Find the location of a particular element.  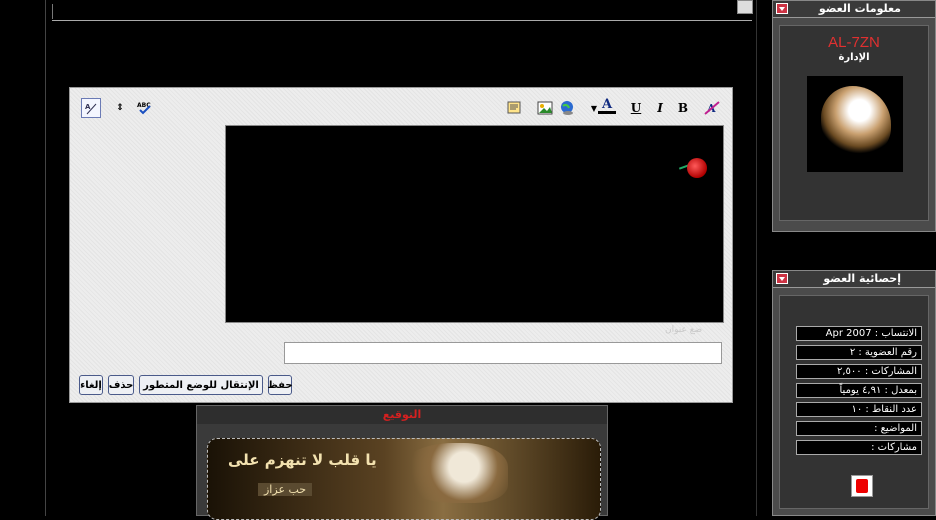

bold-button: B is located at coordinates (683, 108).